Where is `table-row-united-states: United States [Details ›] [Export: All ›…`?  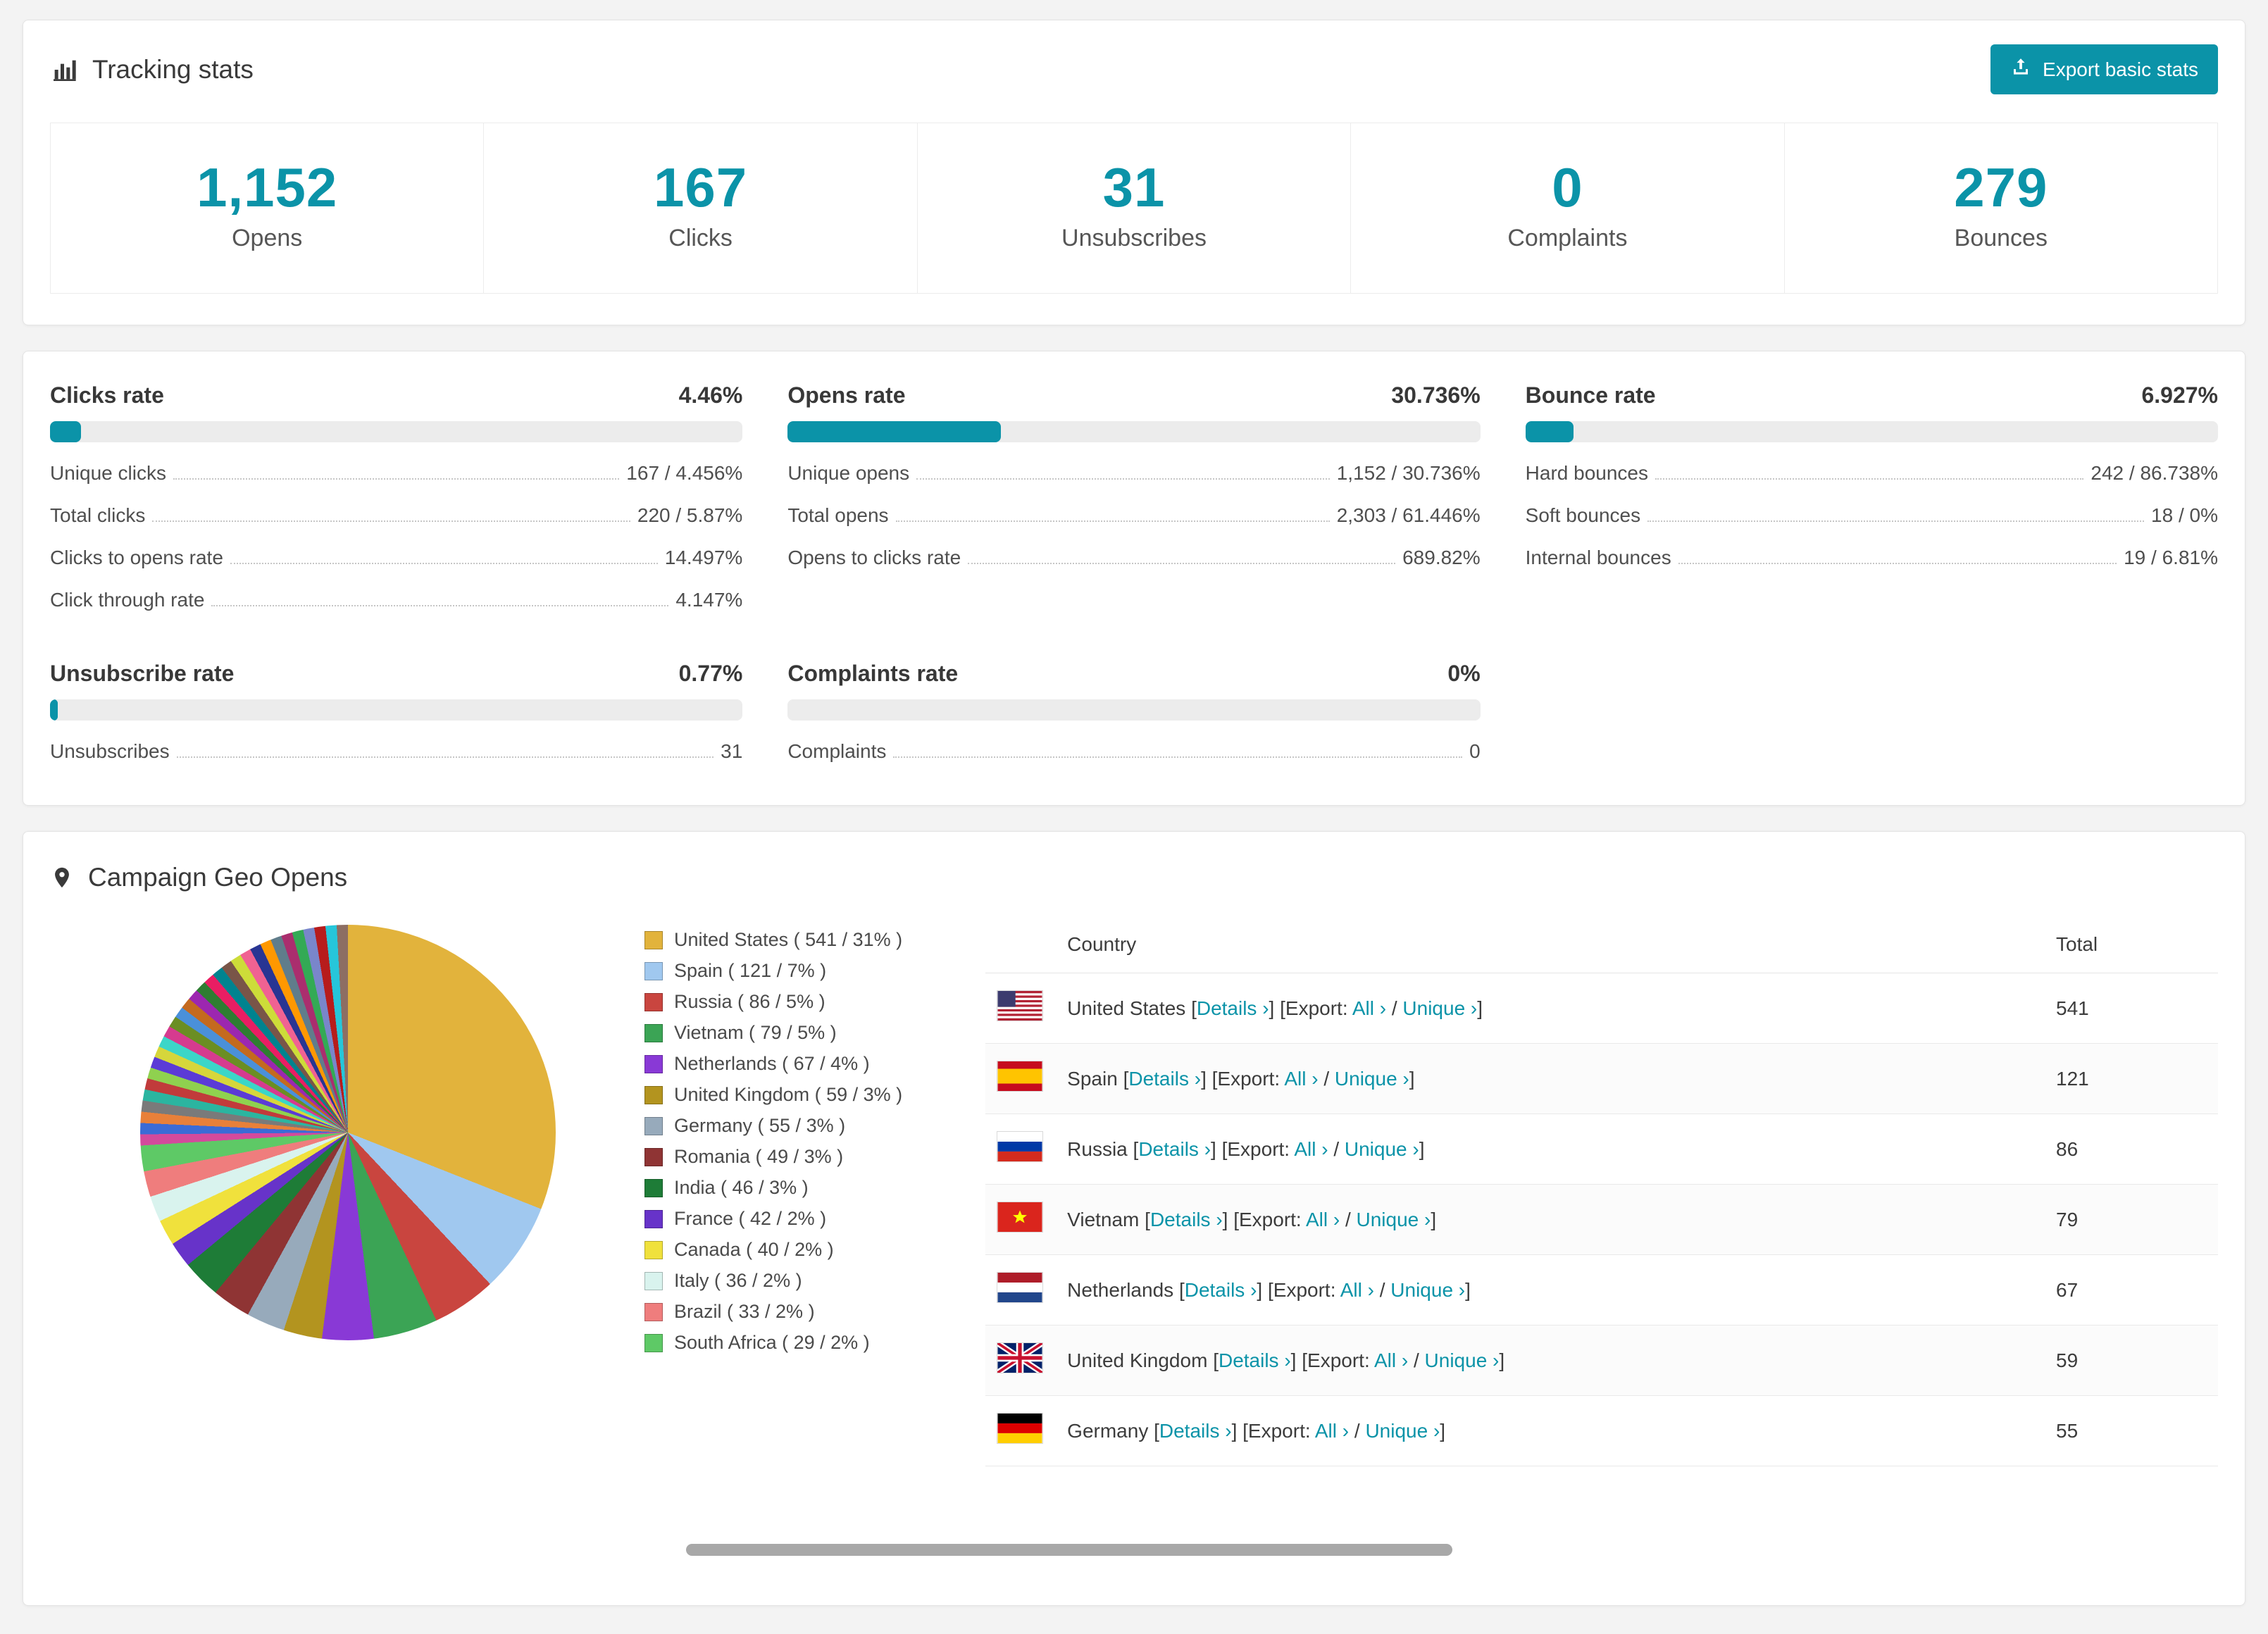 table-row-united-states: United States [Details ›] [Export: All ›… is located at coordinates (1602, 1008).